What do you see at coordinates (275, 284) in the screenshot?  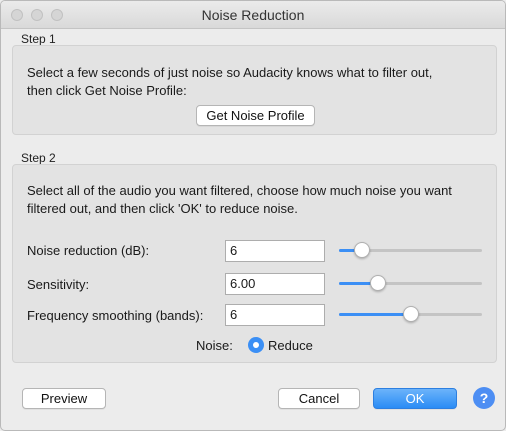 I see `sensitivity-input: 6.00` at bounding box center [275, 284].